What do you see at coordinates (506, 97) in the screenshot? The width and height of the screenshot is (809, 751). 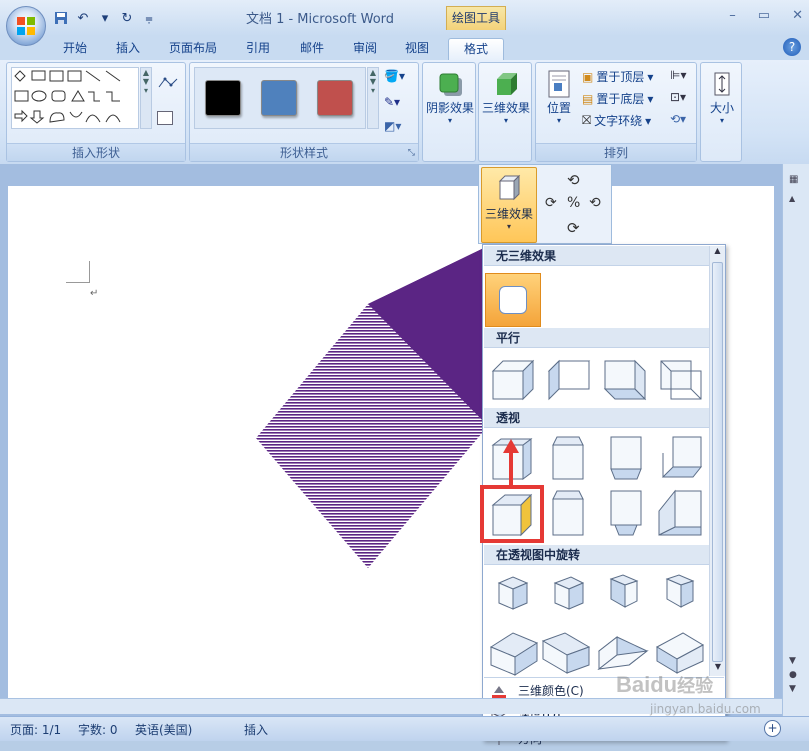 I see `3d-effects-button: 三维效果 ▾` at bounding box center [506, 97].